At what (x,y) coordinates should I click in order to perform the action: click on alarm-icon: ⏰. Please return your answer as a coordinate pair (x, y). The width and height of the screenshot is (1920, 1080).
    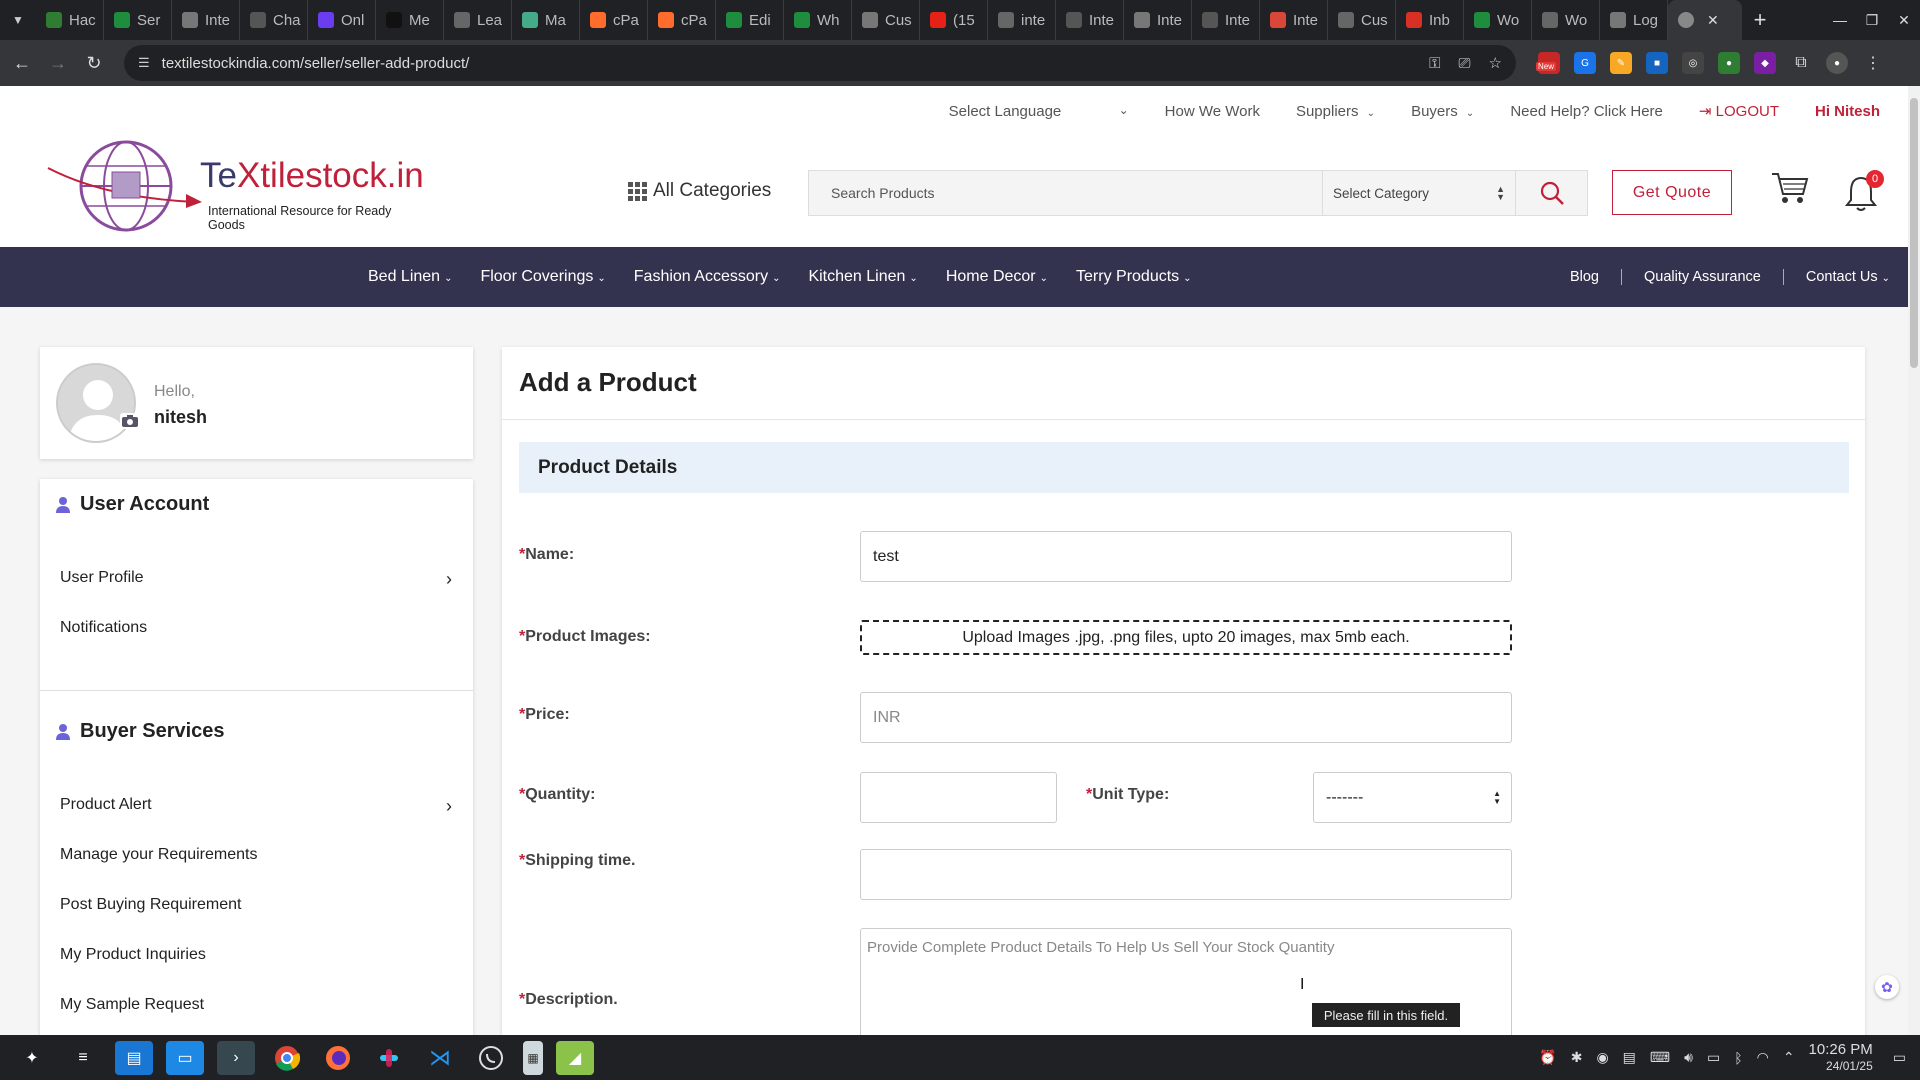
    Looking at the image, I should click on (1547, 1057).